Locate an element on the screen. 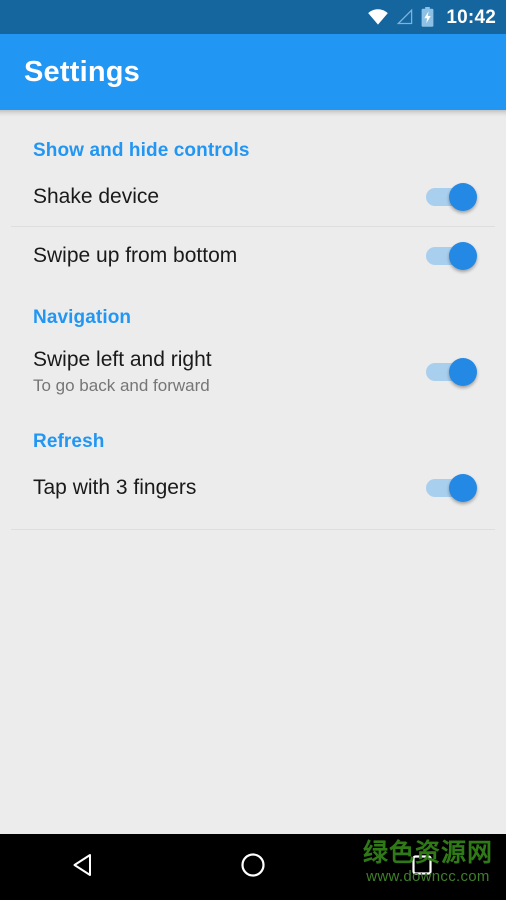 This screenshot has width=506, height=900. tap-three-fingers-switch is located at coordinates (454, 488).